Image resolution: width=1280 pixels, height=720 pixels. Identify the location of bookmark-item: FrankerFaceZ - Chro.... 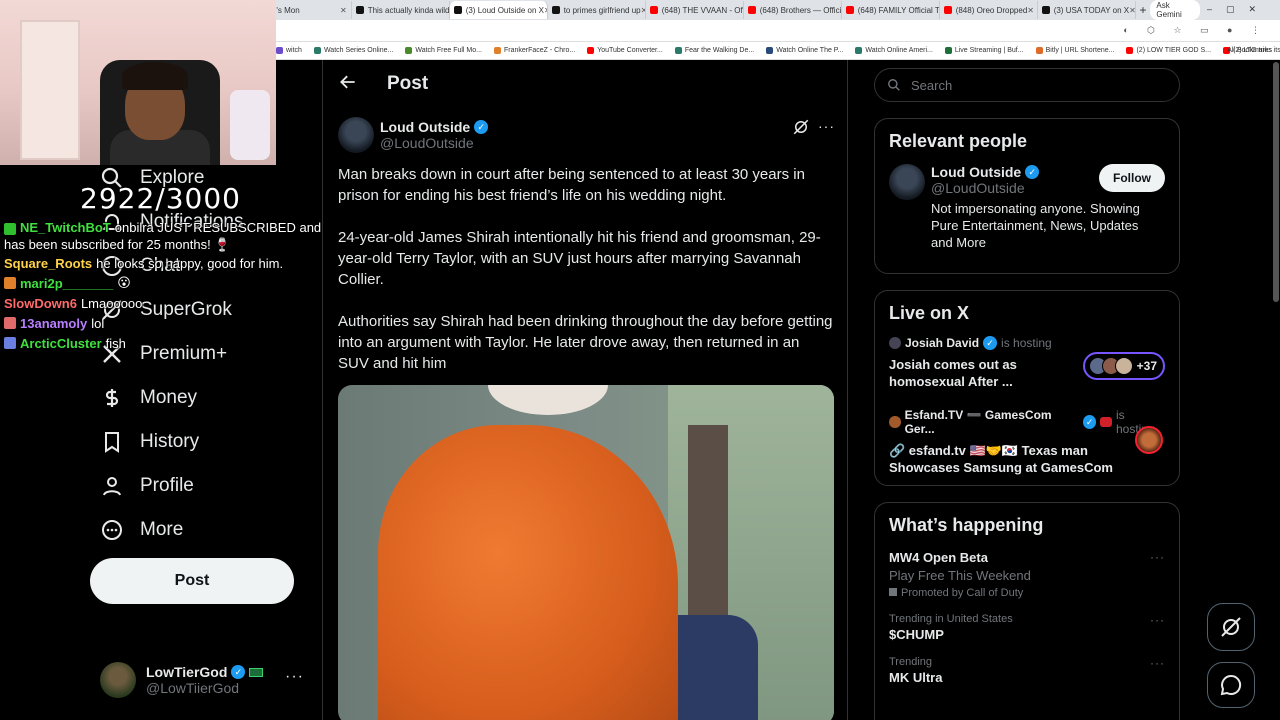
(534, 50).